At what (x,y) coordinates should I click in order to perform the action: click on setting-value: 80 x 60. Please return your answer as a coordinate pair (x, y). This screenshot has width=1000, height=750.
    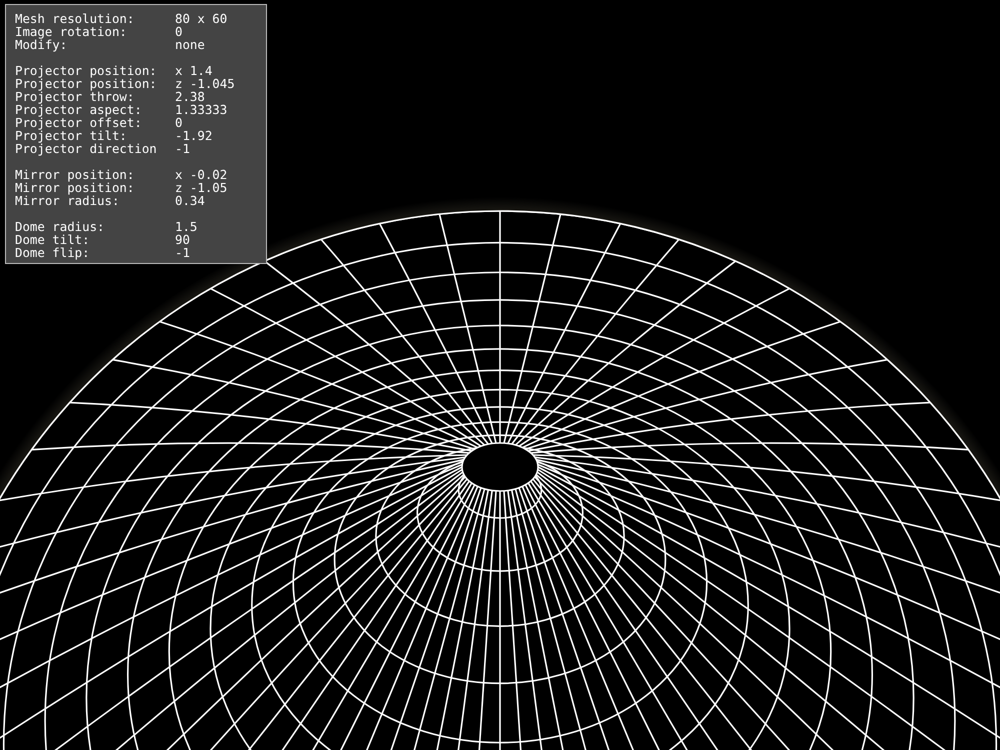
    Looking at the image, I should click on (201, 18).